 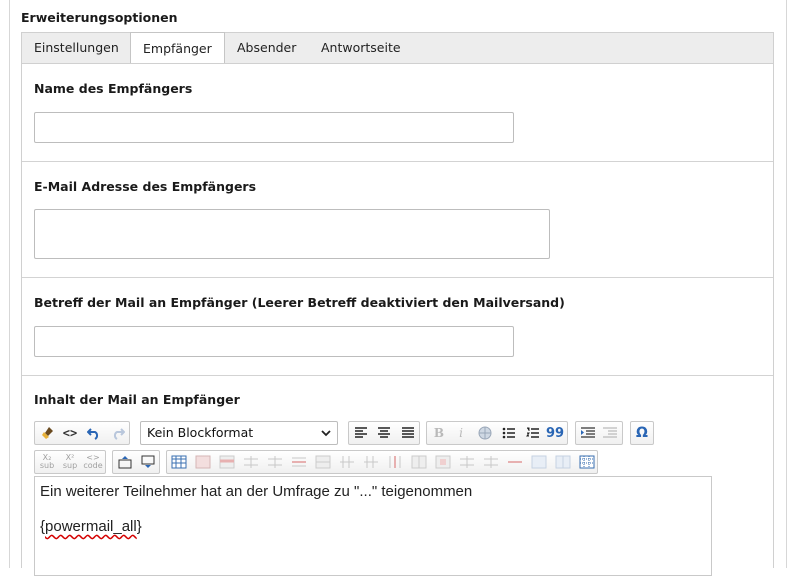 I want to click on split-row-icon, so click(x=323, y=462).